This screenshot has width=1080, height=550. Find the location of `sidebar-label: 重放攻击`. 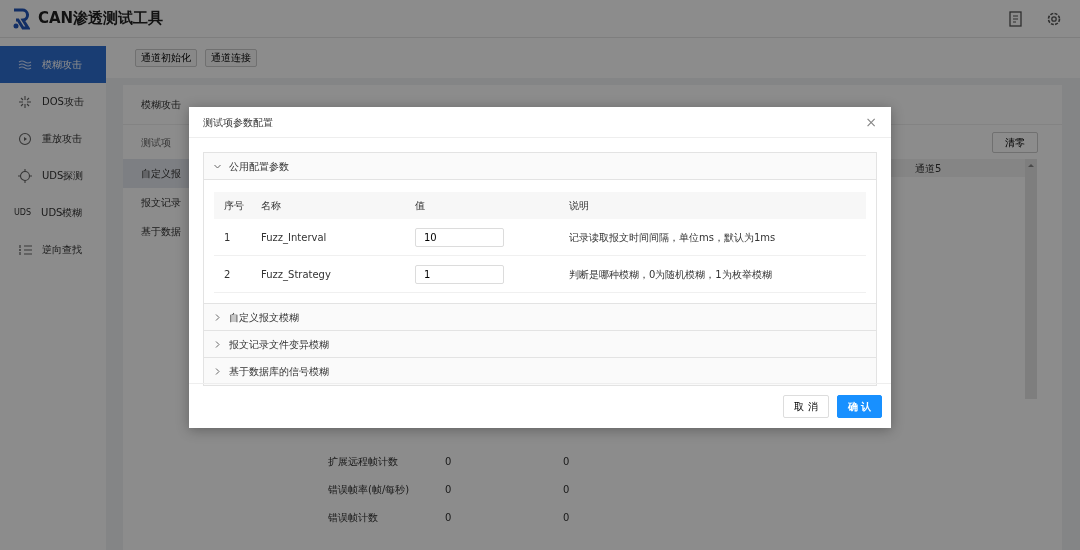

sidebar-label: 重放攻击 is located at coordinates (62, 139).